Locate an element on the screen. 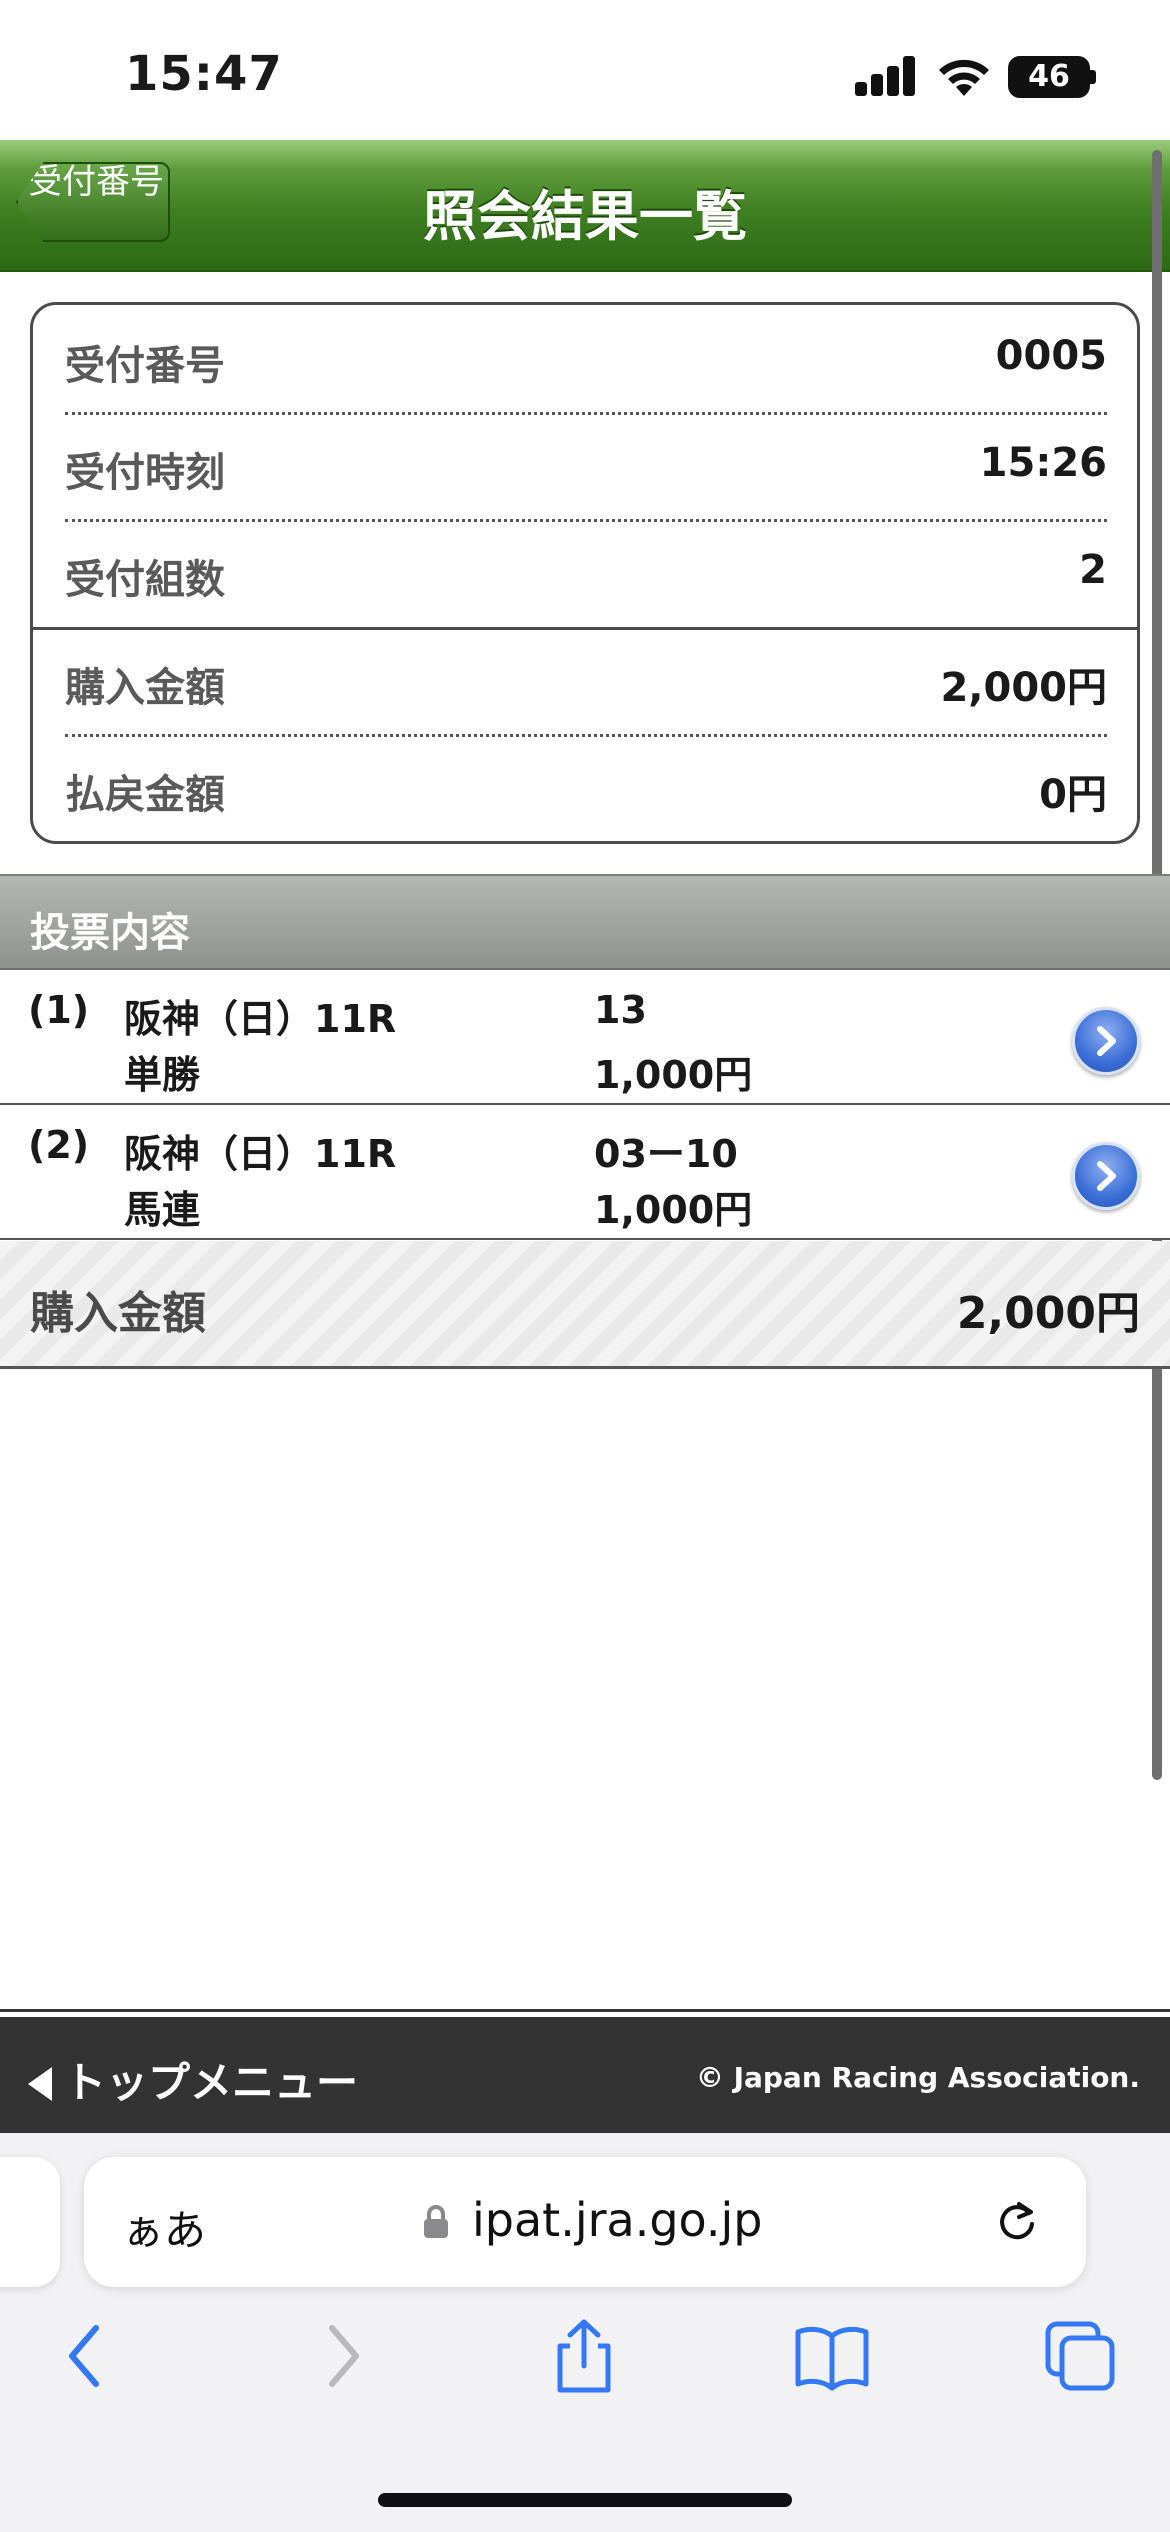 Image resolution: width=1170 pixels, height=2532 pixels. summary-value: 2 is located at coordinates (1093, 570).